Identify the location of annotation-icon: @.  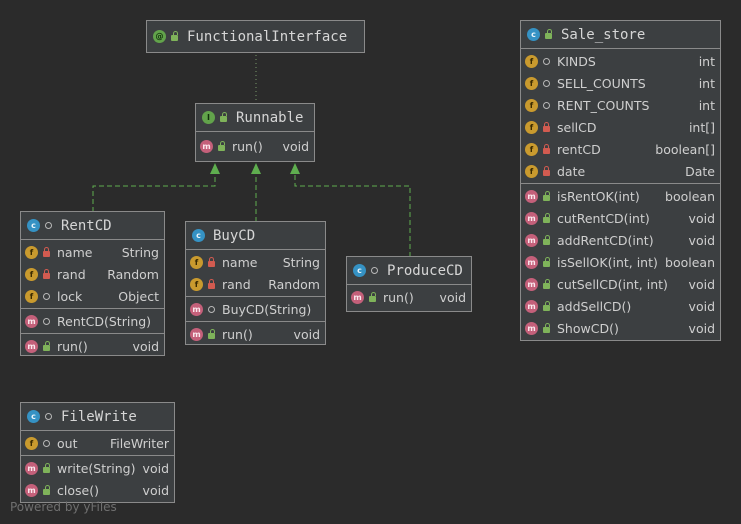
(159, 36).